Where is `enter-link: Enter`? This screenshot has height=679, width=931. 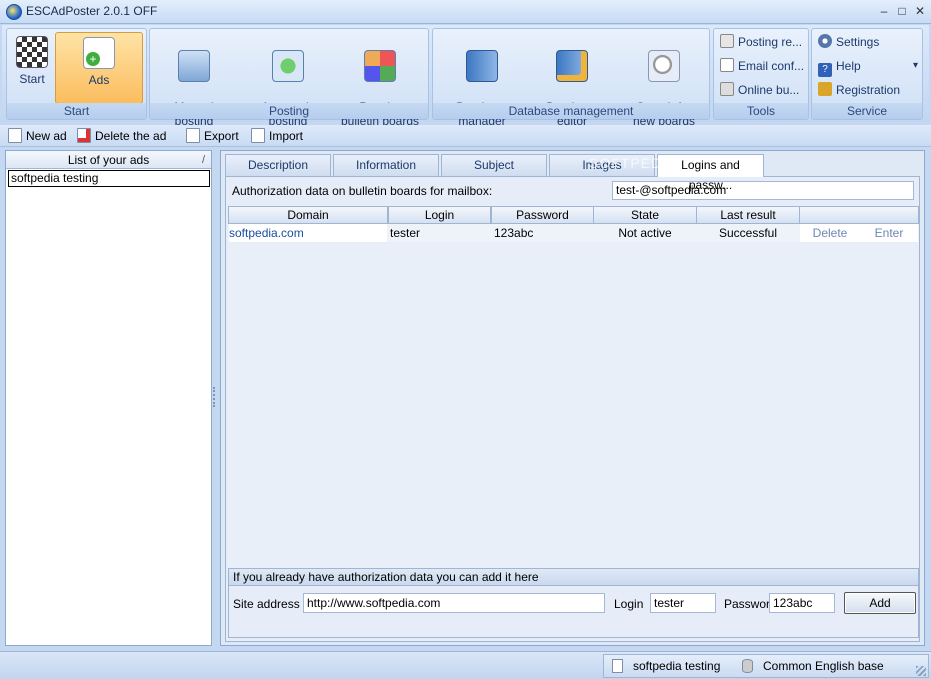 enter-link: Enter is located at coordinates (889, 233).